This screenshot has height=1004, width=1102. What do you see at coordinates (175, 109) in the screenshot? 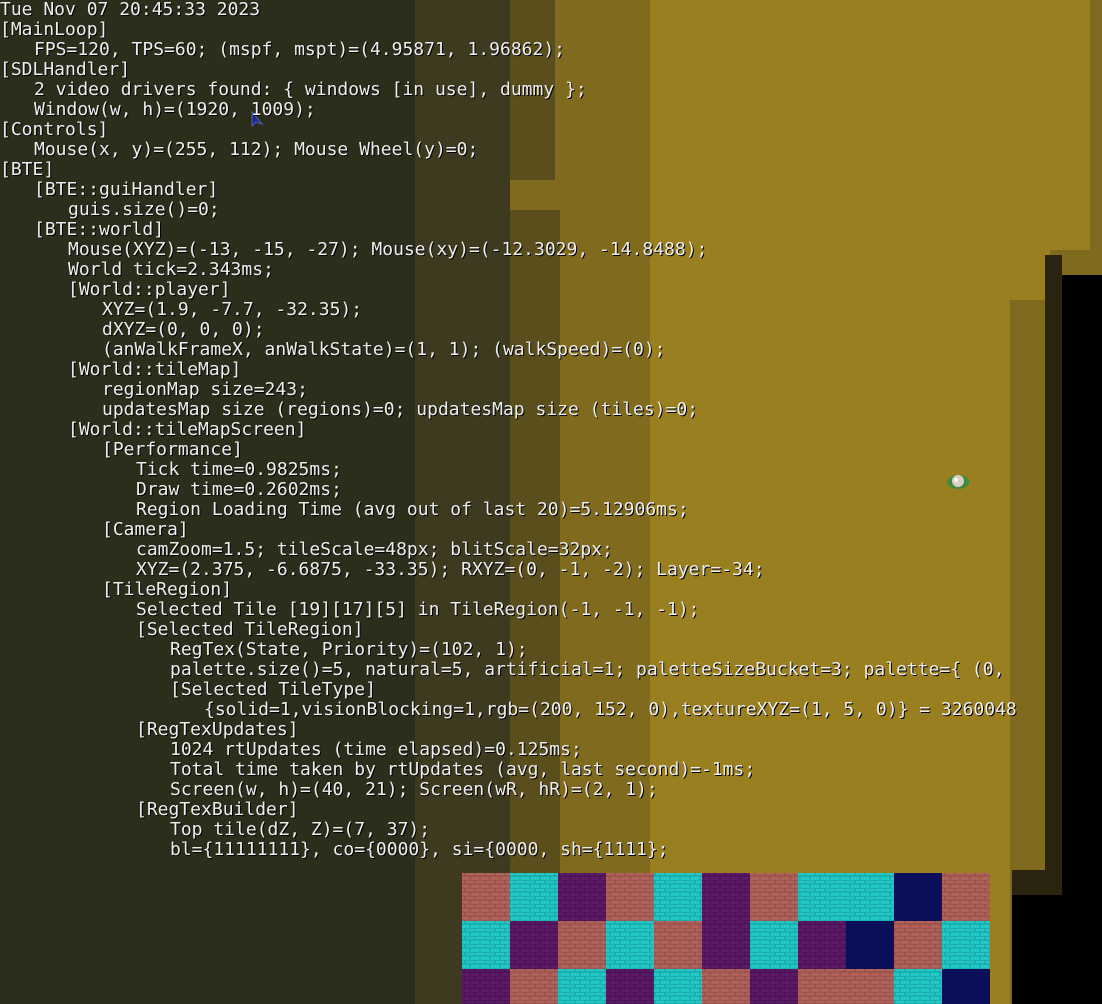
I see `debug-line: Window(w, h)=(1920, 1009);` at bounding box center [175, 109].